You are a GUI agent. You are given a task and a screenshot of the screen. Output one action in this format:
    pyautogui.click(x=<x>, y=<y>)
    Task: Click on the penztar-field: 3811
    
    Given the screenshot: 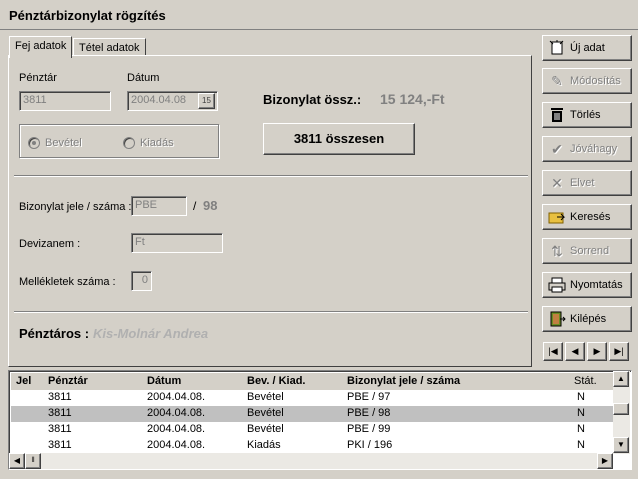 What is the action you would take?
    pyautogui.click(x=65, y=101)
    